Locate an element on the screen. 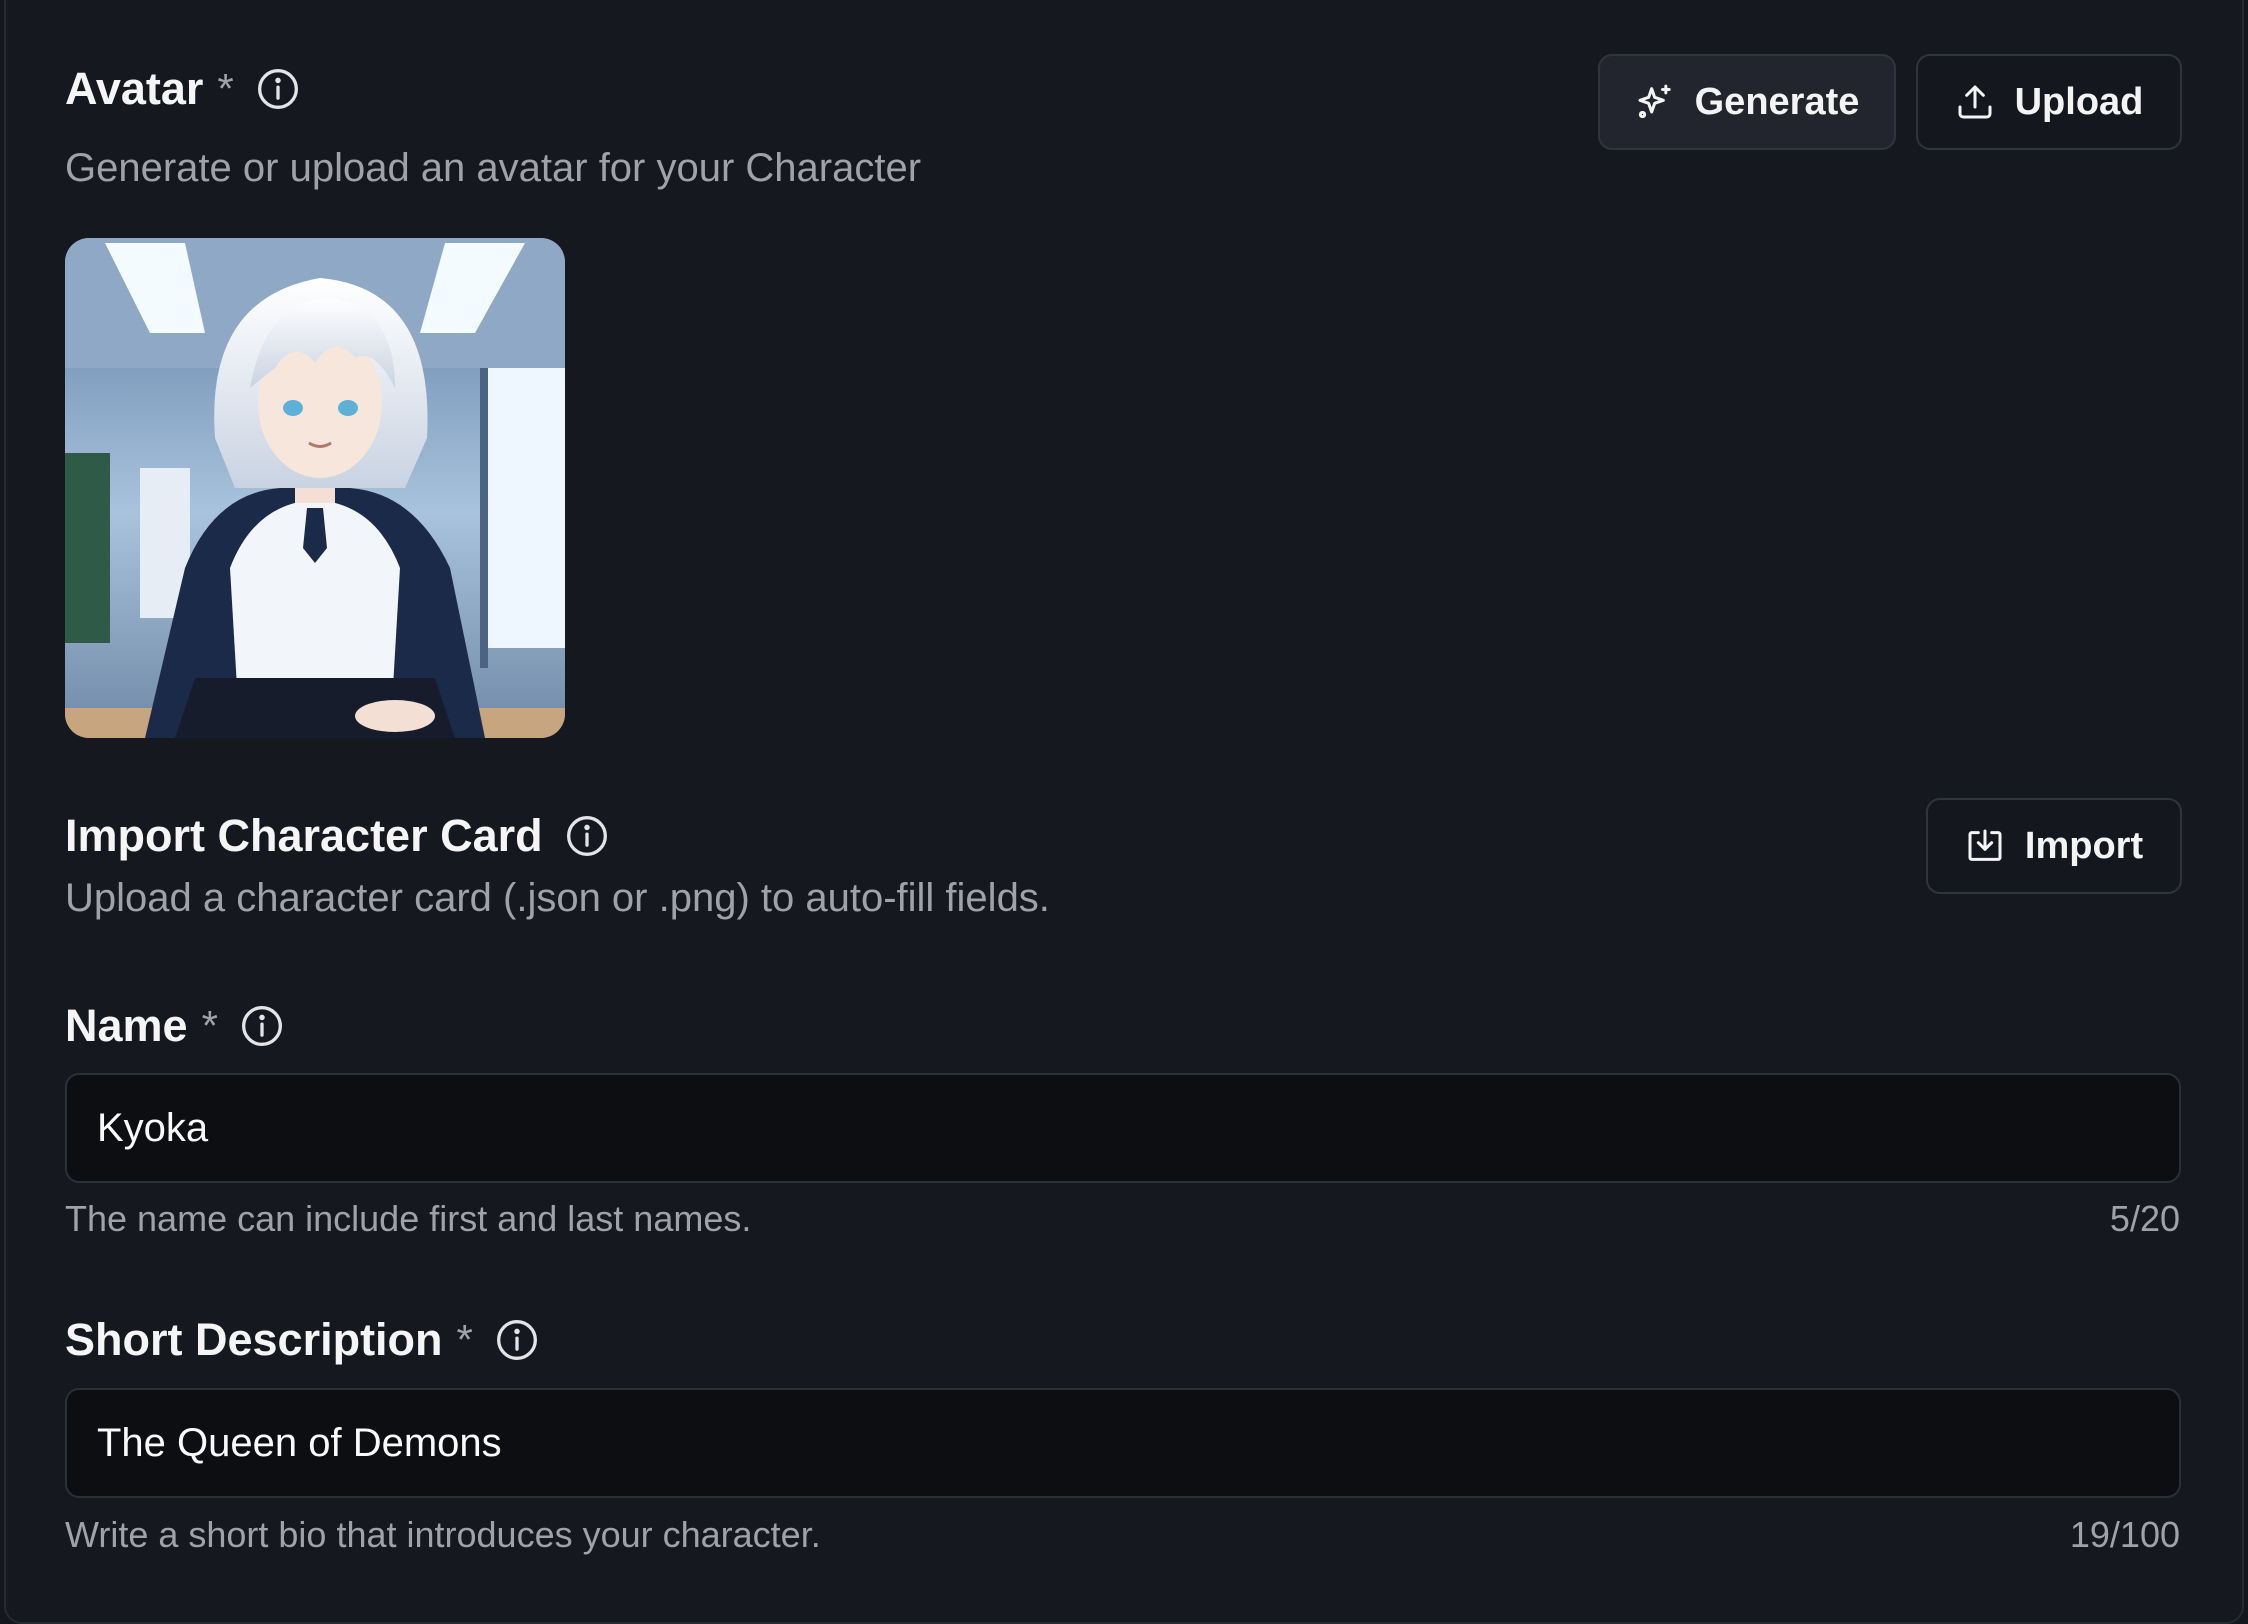 Image resolution: width=2248 pixels, height=1624 pixels. avatar-image is located at coordinates (315, 488).